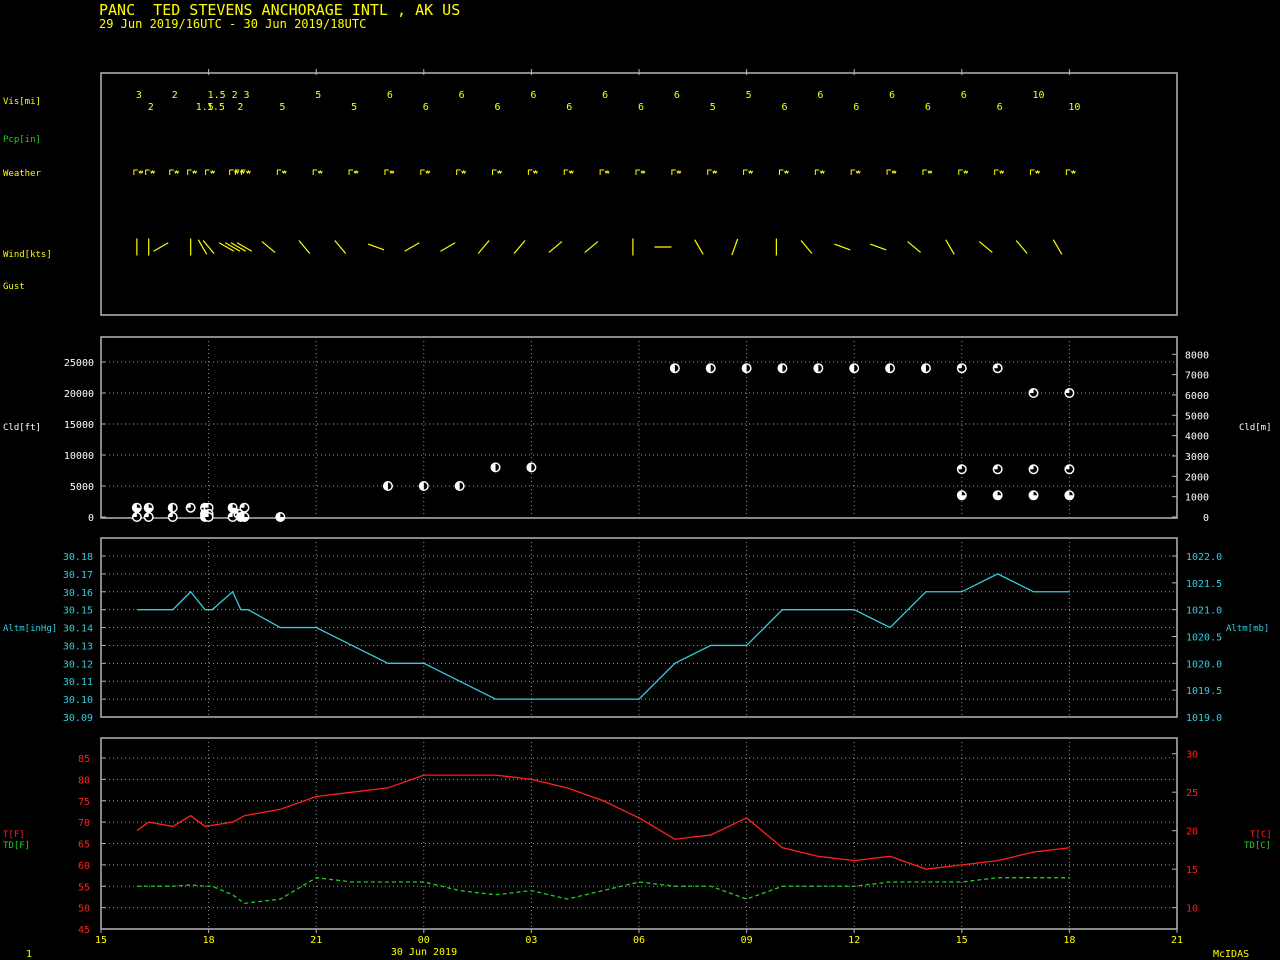  What do you see at coordinates (1257, 846) in the screenshot?
I see `dewpoint-c-axis-label: TD[C]` at bounding box center [1257, 846].